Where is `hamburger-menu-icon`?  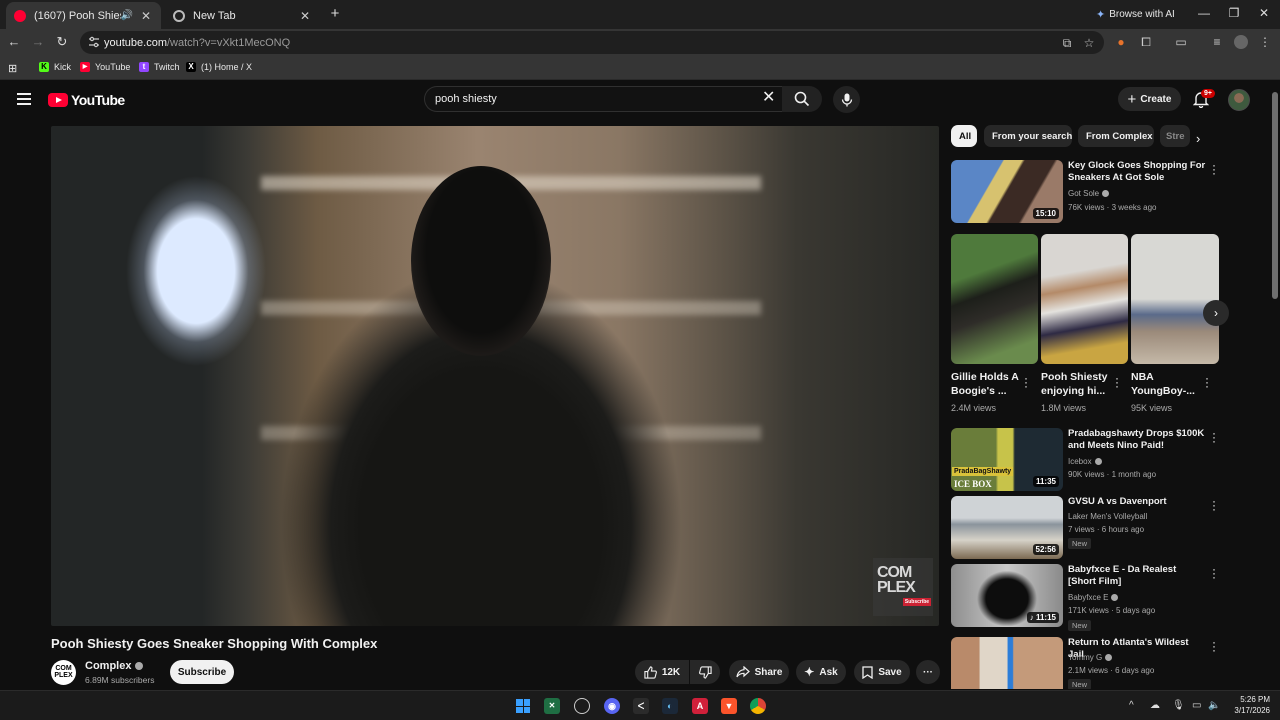 hamburger-menu-icon is located at coordinates (24, 99).